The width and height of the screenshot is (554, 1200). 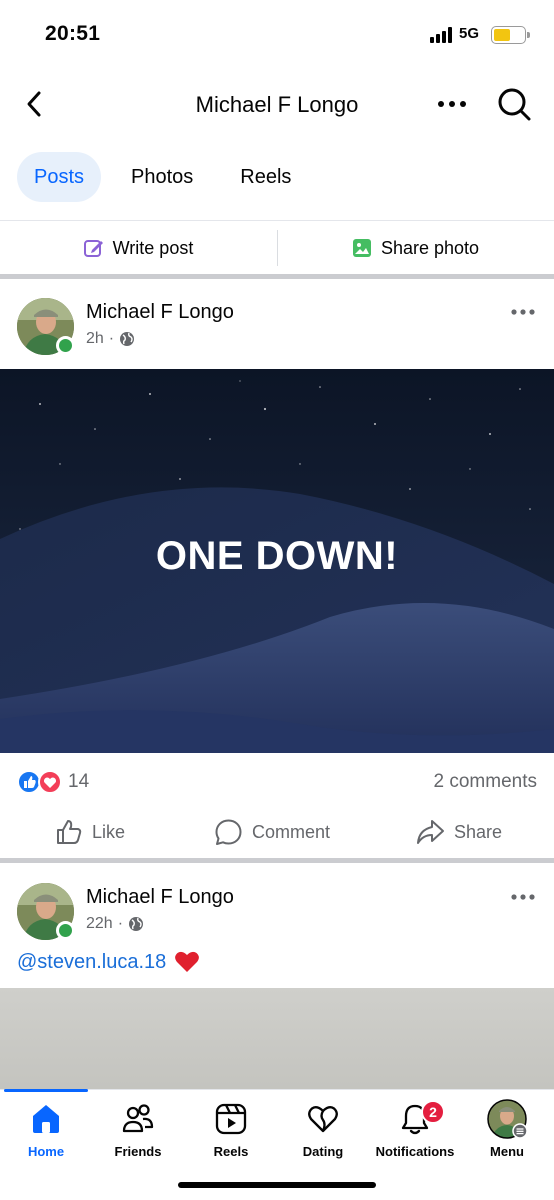 I want to click on write-post-button: Write post, so click(x=138, y=248).